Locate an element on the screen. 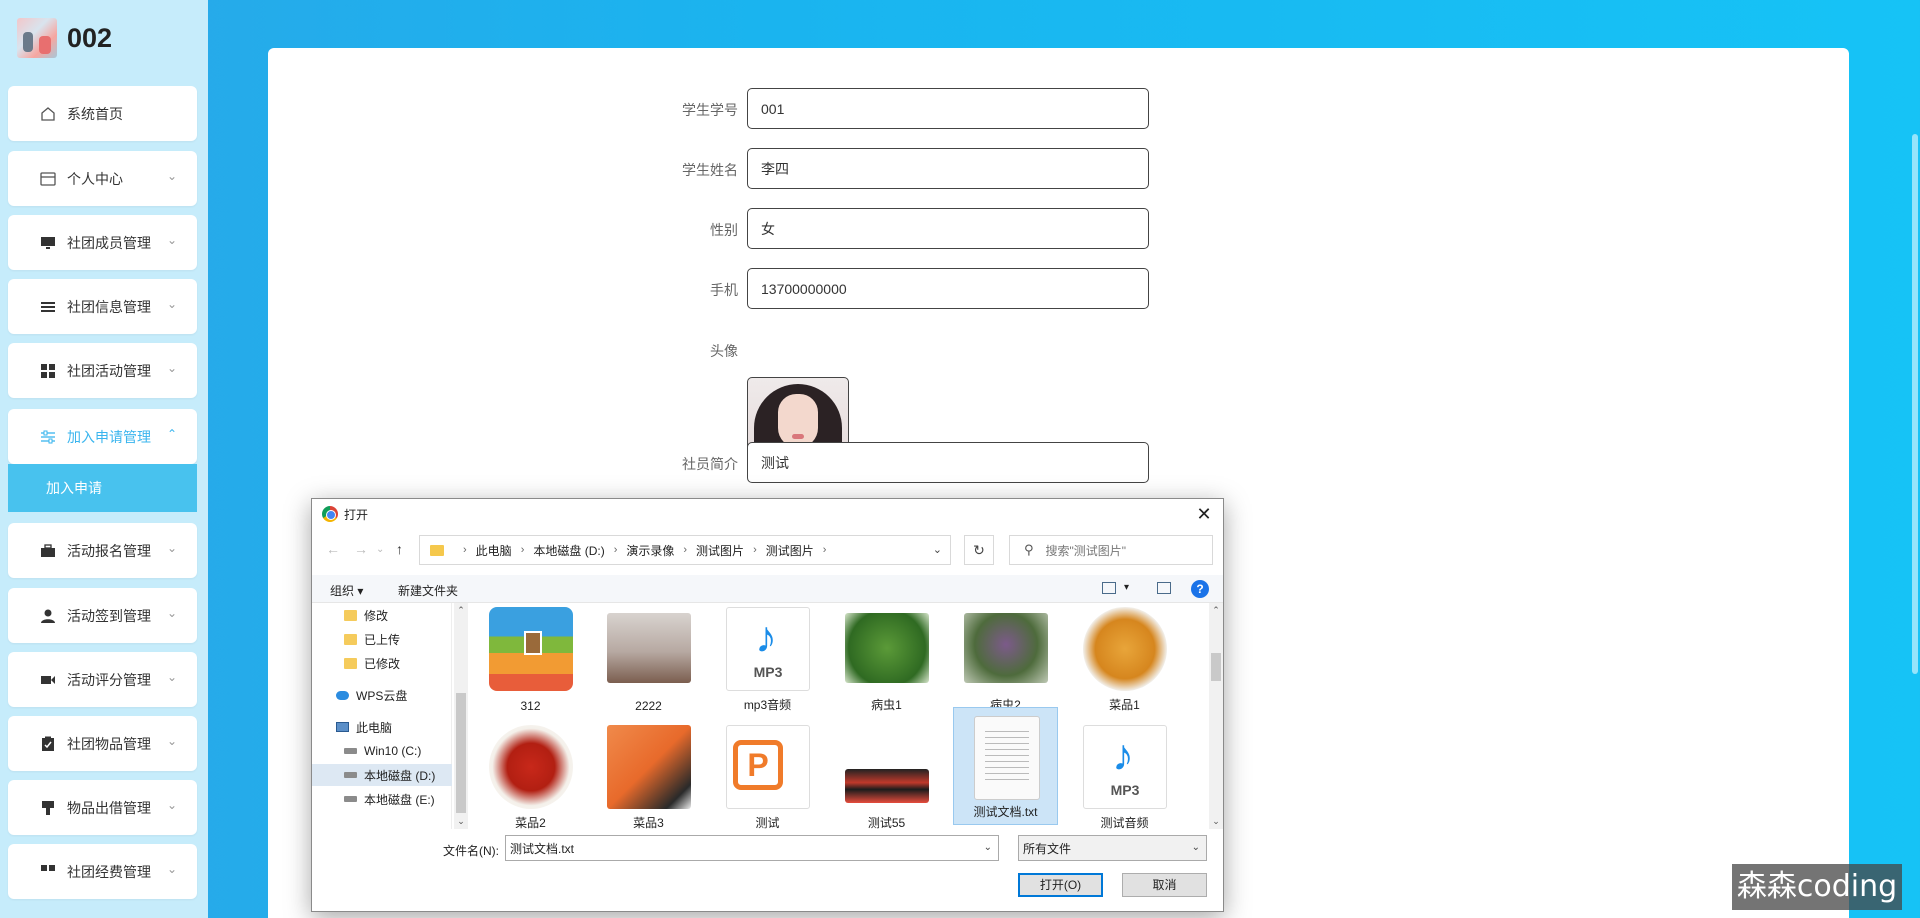 The height and width of the screenshot is (918, 1920). intro-label: 社员简介 is located at coordinates (710, 464).